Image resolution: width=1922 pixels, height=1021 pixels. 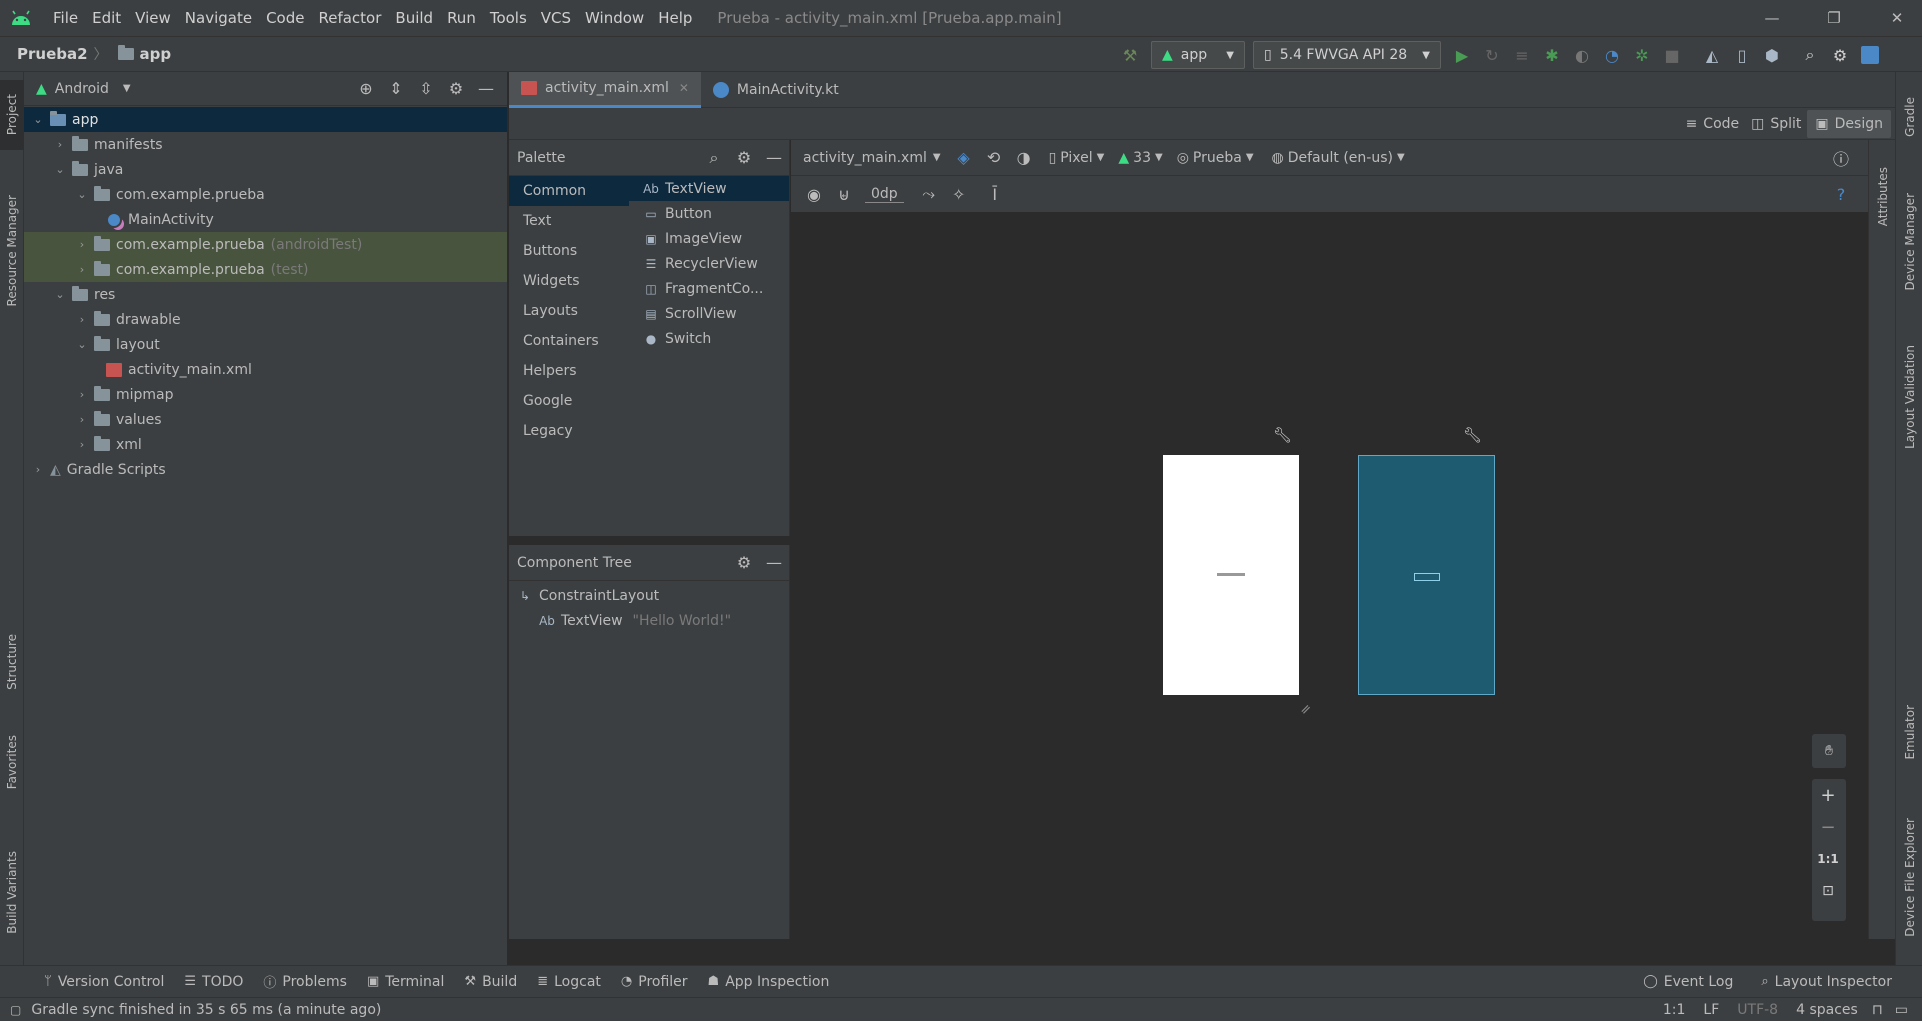 What do you see at coordinates (709, 263) in the screenshot?
I see `palette-item-recyclerview: ☰ RecyclerView` at bounding box center [709, 263].